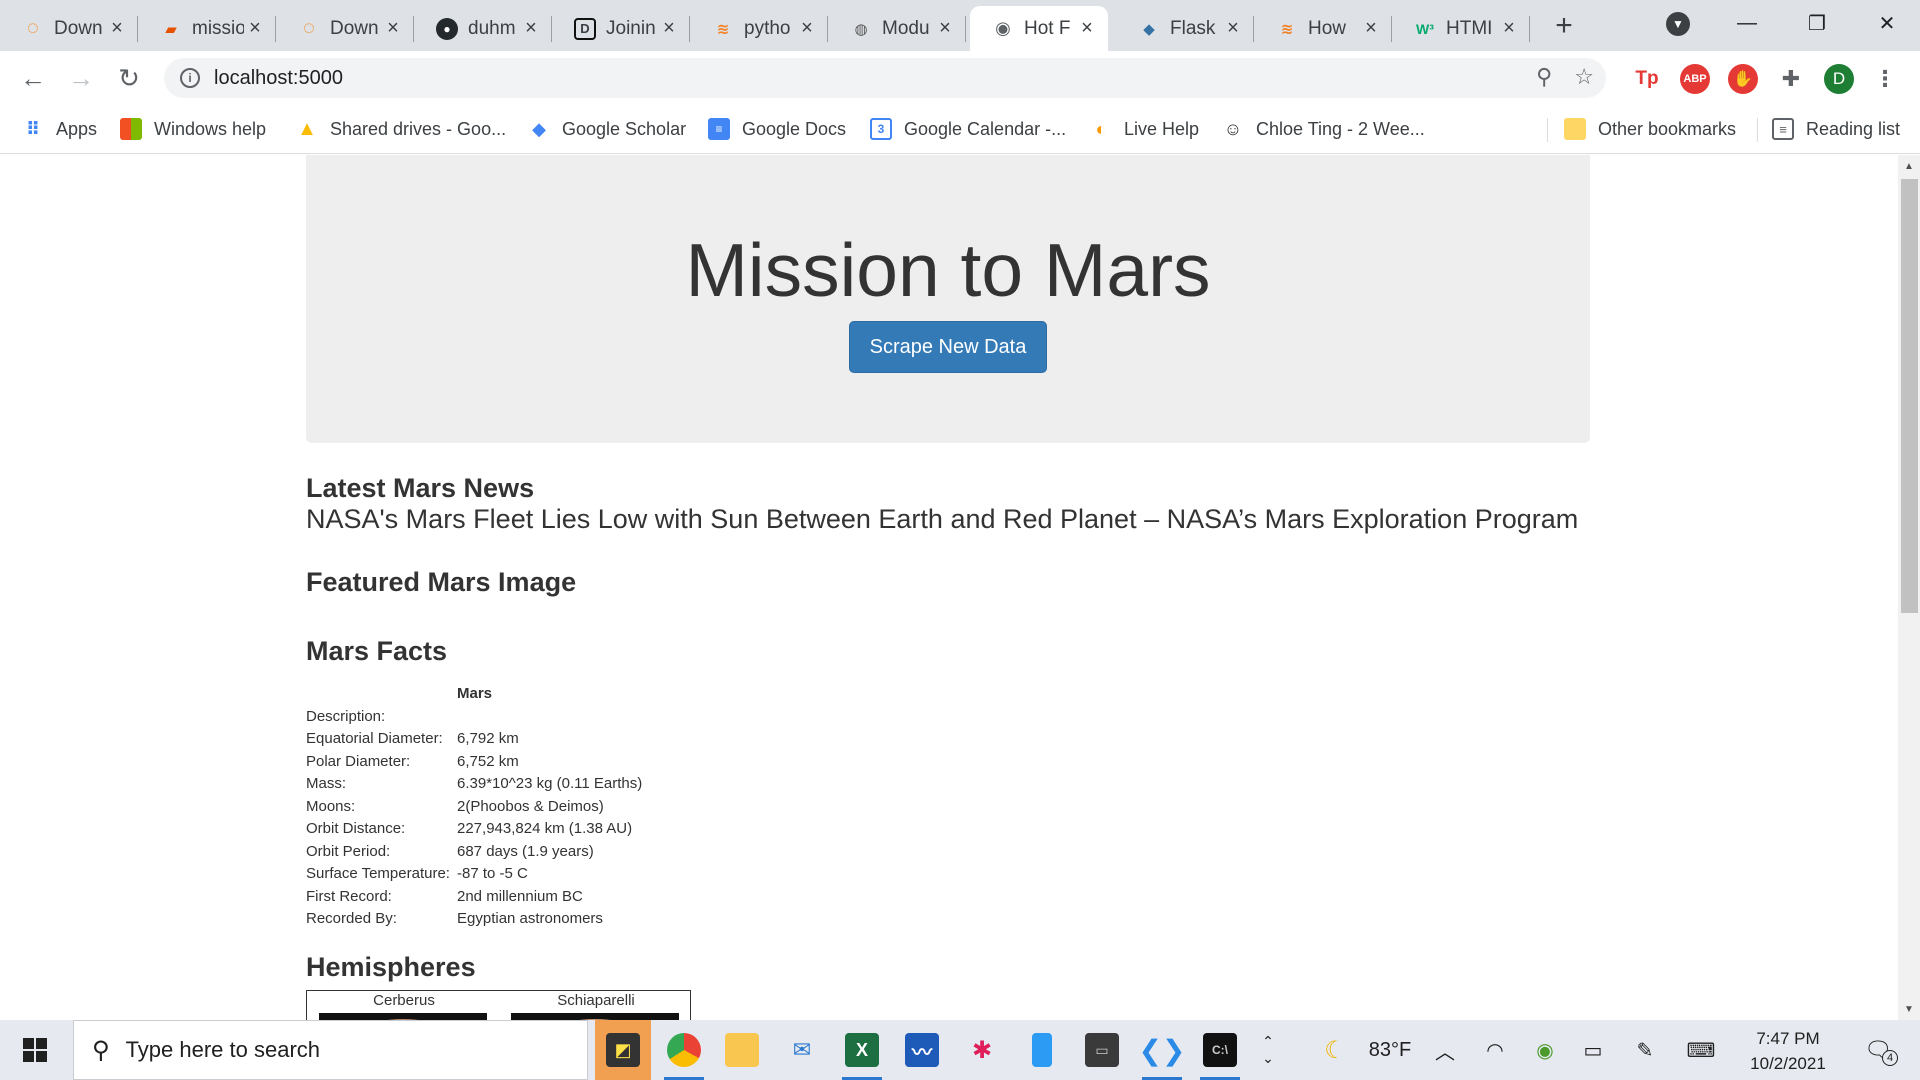 This screenshot has width=1920, height=1080. What do you see at coordinates (330, 1050) in the screenshot?
I see `taskbar-search-box: ⚲ Type here to search` at bounding box center [330, 1050].